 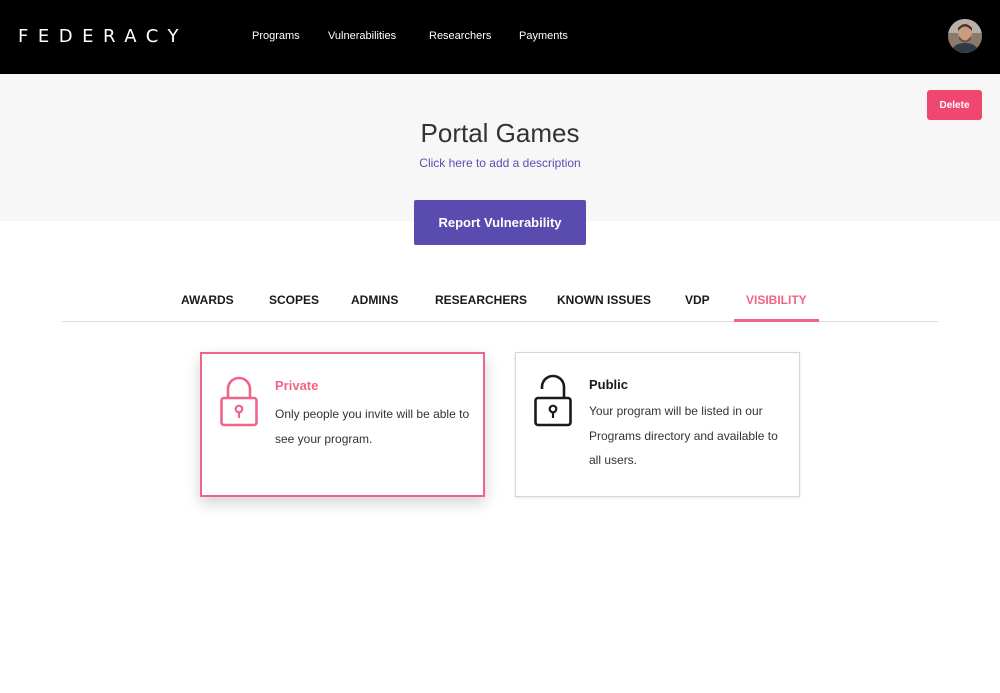 I want to click on nav-link-payments: Payments, so click(x=543, y=36).